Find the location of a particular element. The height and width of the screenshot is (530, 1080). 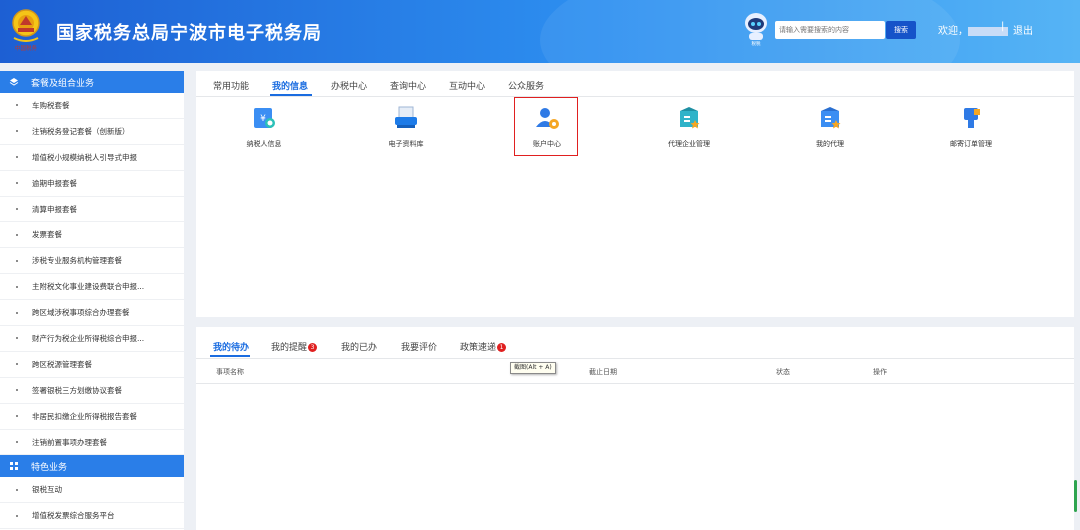

sidebar-item: 注销前置事项办理套餐 is located at coordinates (92, 443).